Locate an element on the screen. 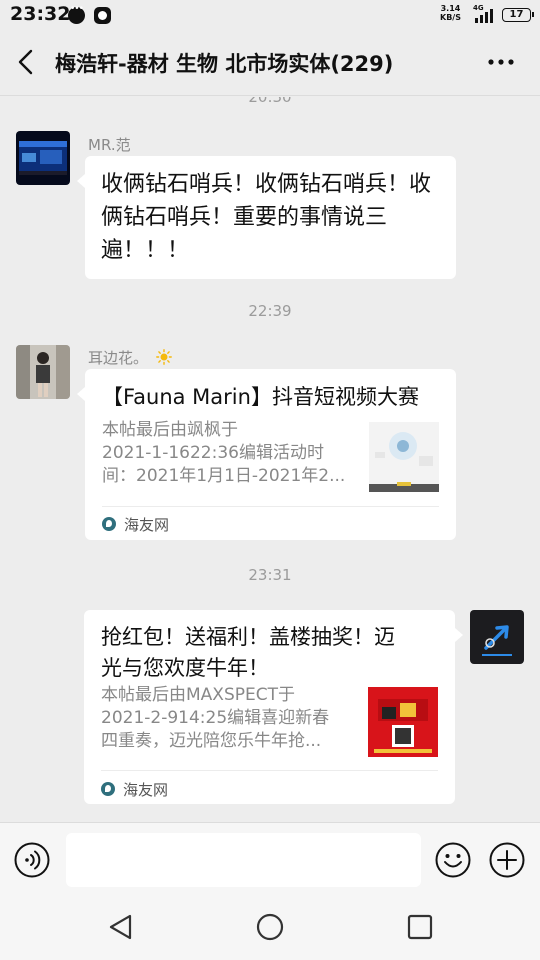 Image resolution: width=540 pixels, height=960 pixels. link-description-line: 本帖最后由飒枫于 is located at coordinates (170, 430).